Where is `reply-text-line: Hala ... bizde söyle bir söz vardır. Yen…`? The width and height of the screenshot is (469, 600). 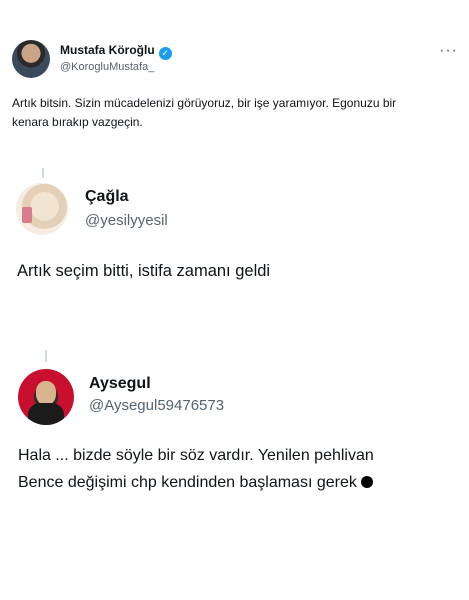
reply-text-line: Hala ... bizde söyle bir söz vardır. Yen… is located at coordinates (196, 455).